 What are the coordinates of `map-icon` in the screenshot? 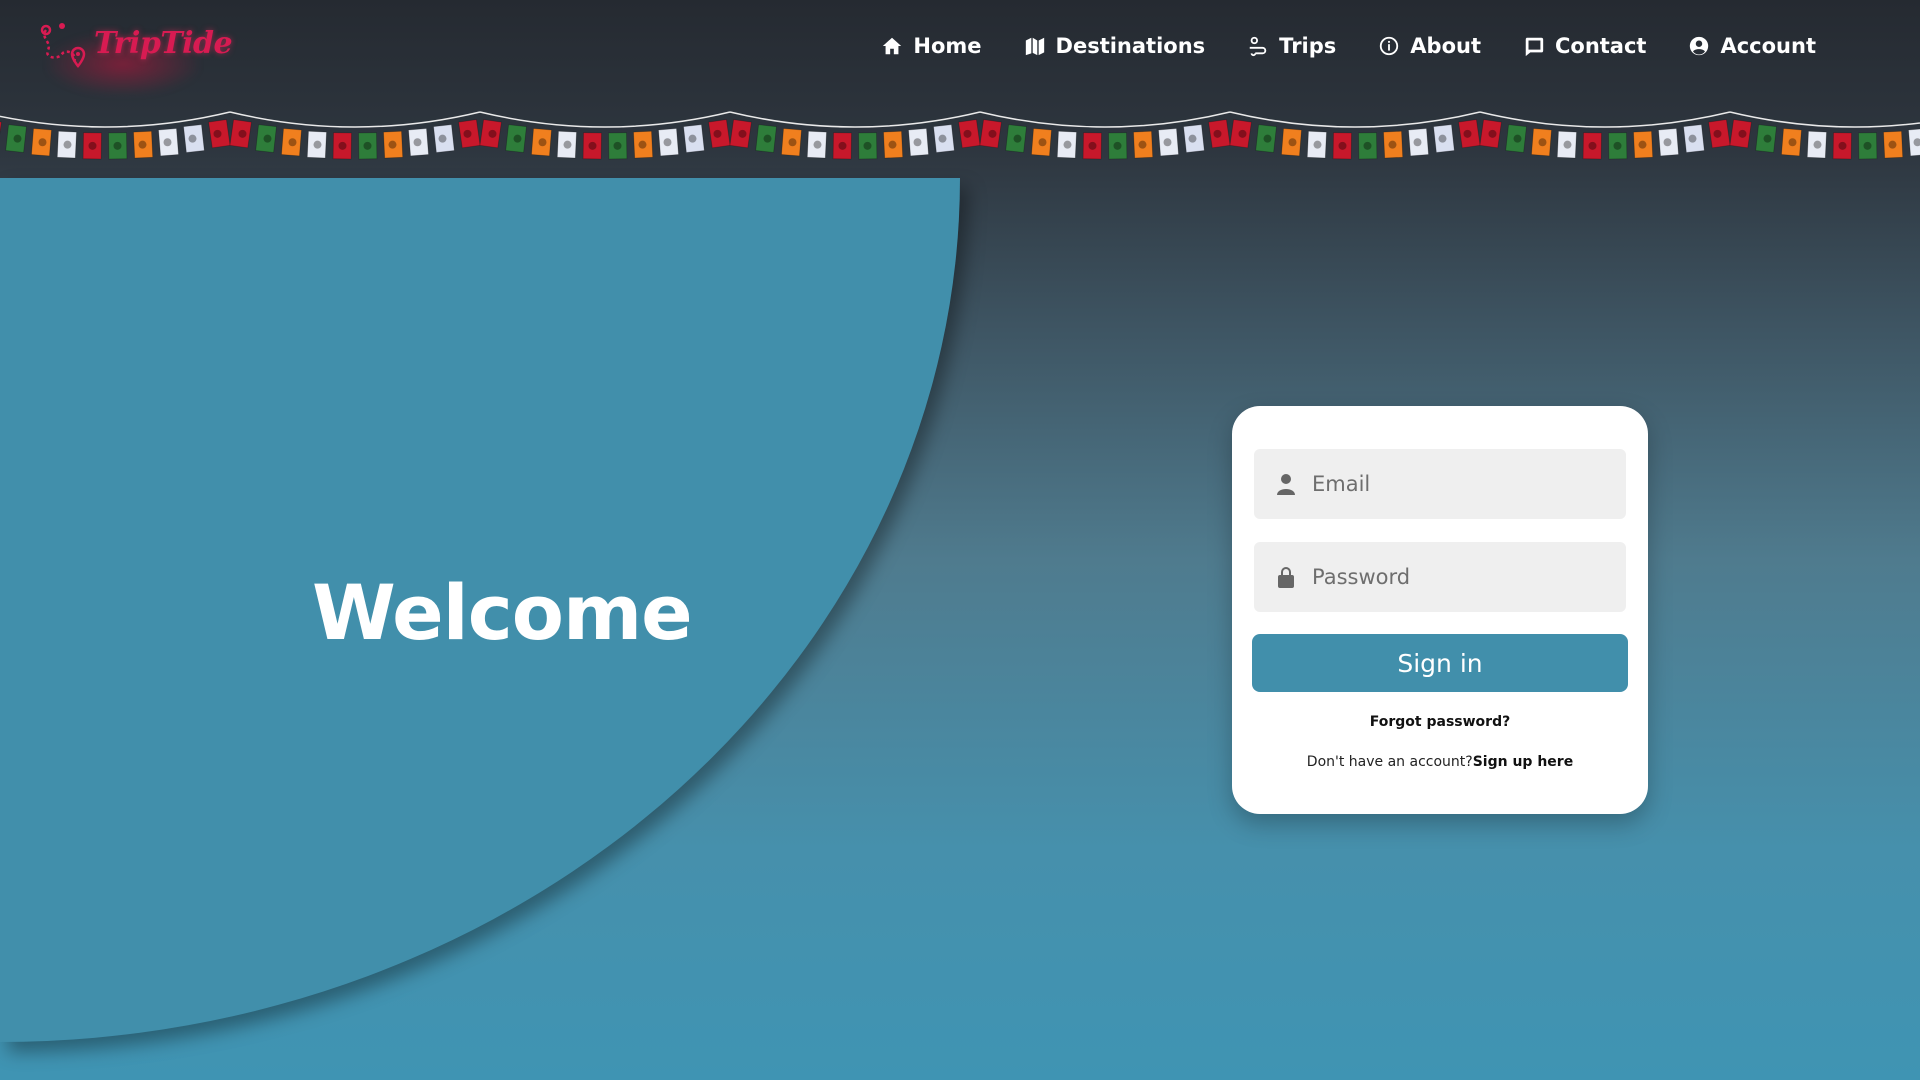 It's located at (1034, 46).